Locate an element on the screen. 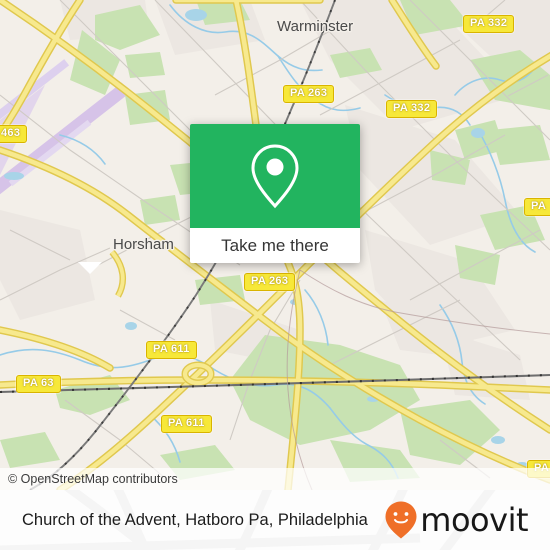 The image size is (550, 550). road-shield-pa-east-upper: PA is located at coordinates (537, 207).